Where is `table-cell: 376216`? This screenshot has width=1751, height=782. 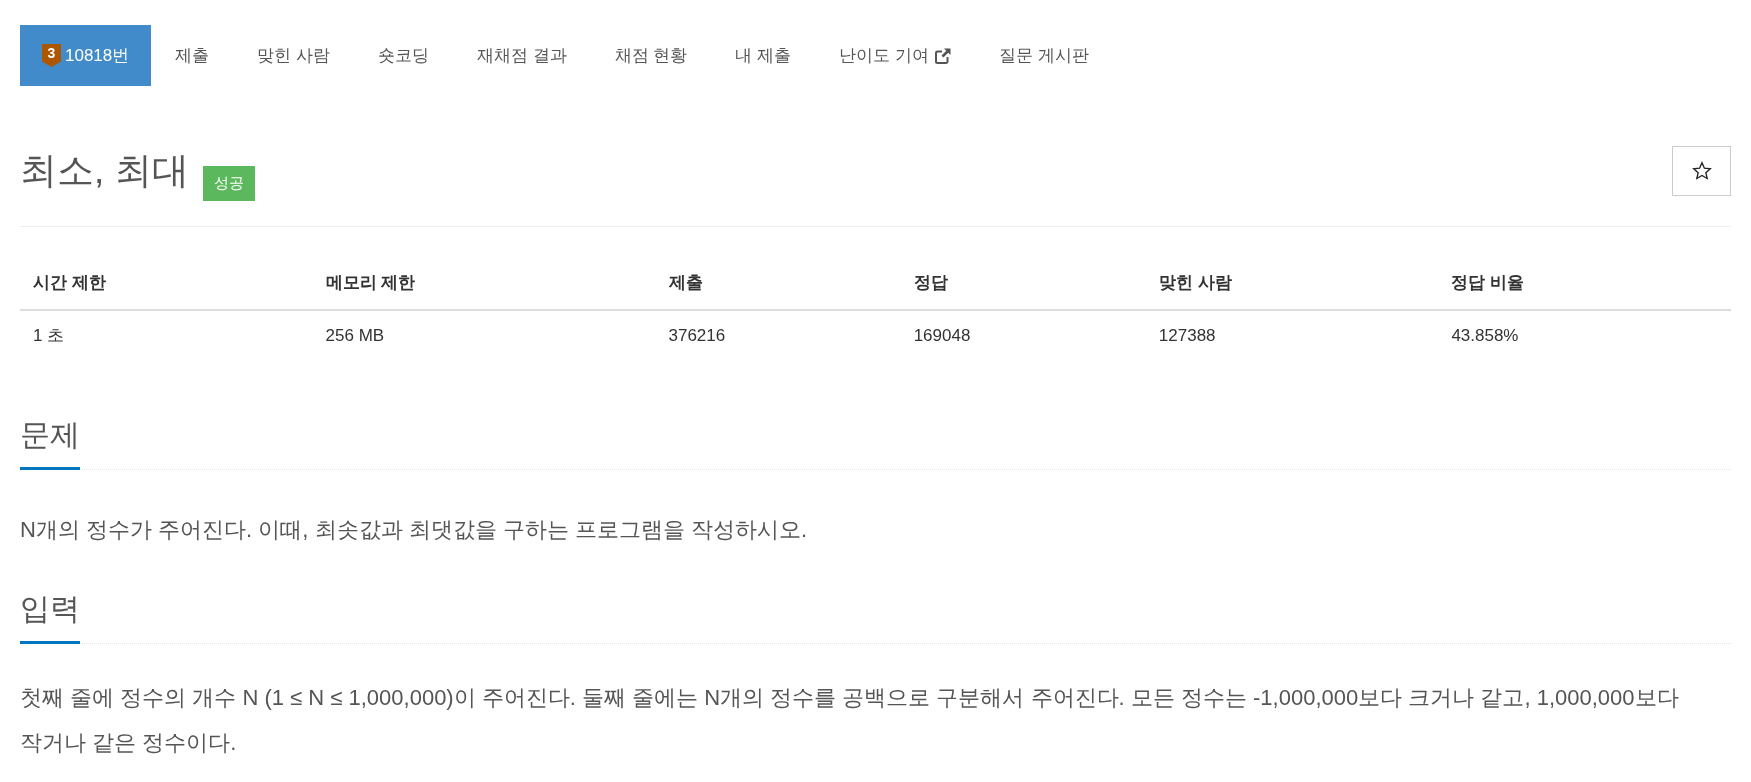
table-cell: 376216 is located at coordinates (778, 335).